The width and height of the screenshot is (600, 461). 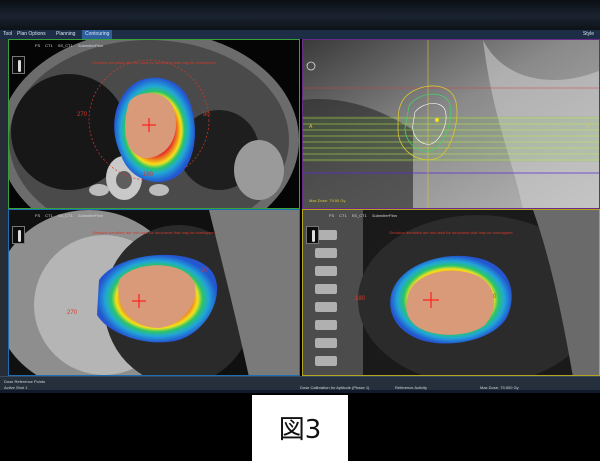 I want to click on tab-contouring: Contouring, so click(x=97, y=34).